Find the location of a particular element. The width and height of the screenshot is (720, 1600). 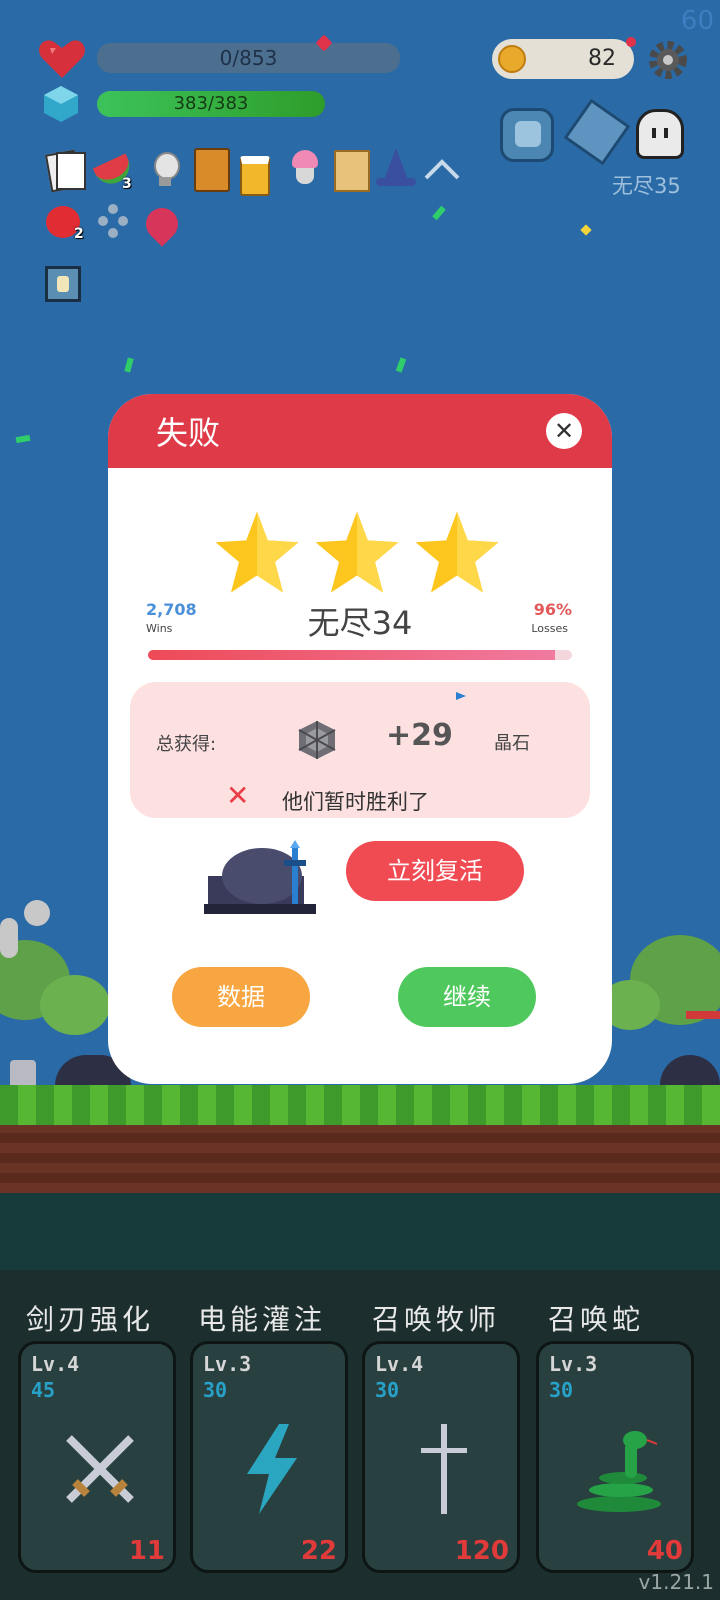

health-text: 0/853 is located at coordinates (248, 58).